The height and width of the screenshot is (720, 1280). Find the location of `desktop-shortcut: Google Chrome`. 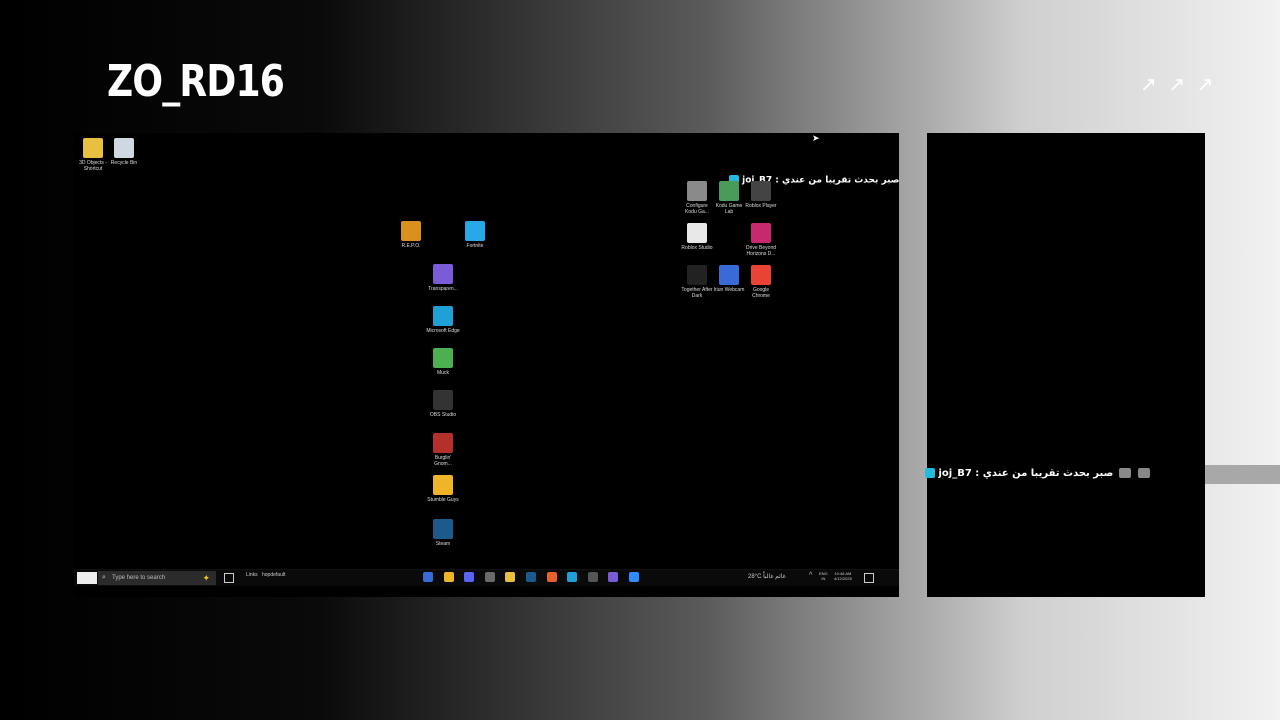

desktop-shortcut: Google Chrome is located at coordinates (761, 282).